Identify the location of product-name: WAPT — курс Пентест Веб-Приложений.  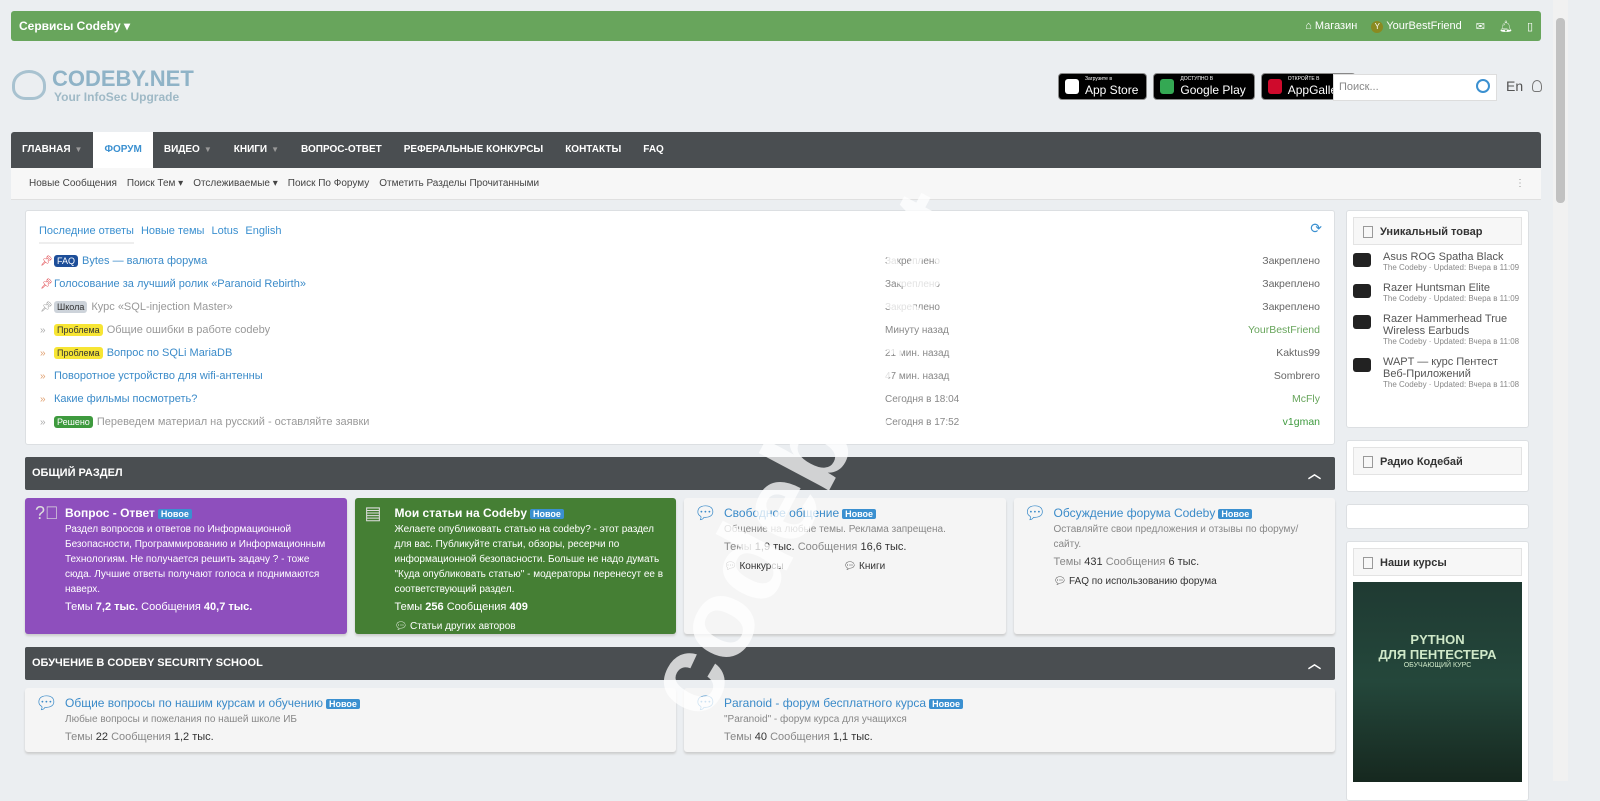
(1453, 368).